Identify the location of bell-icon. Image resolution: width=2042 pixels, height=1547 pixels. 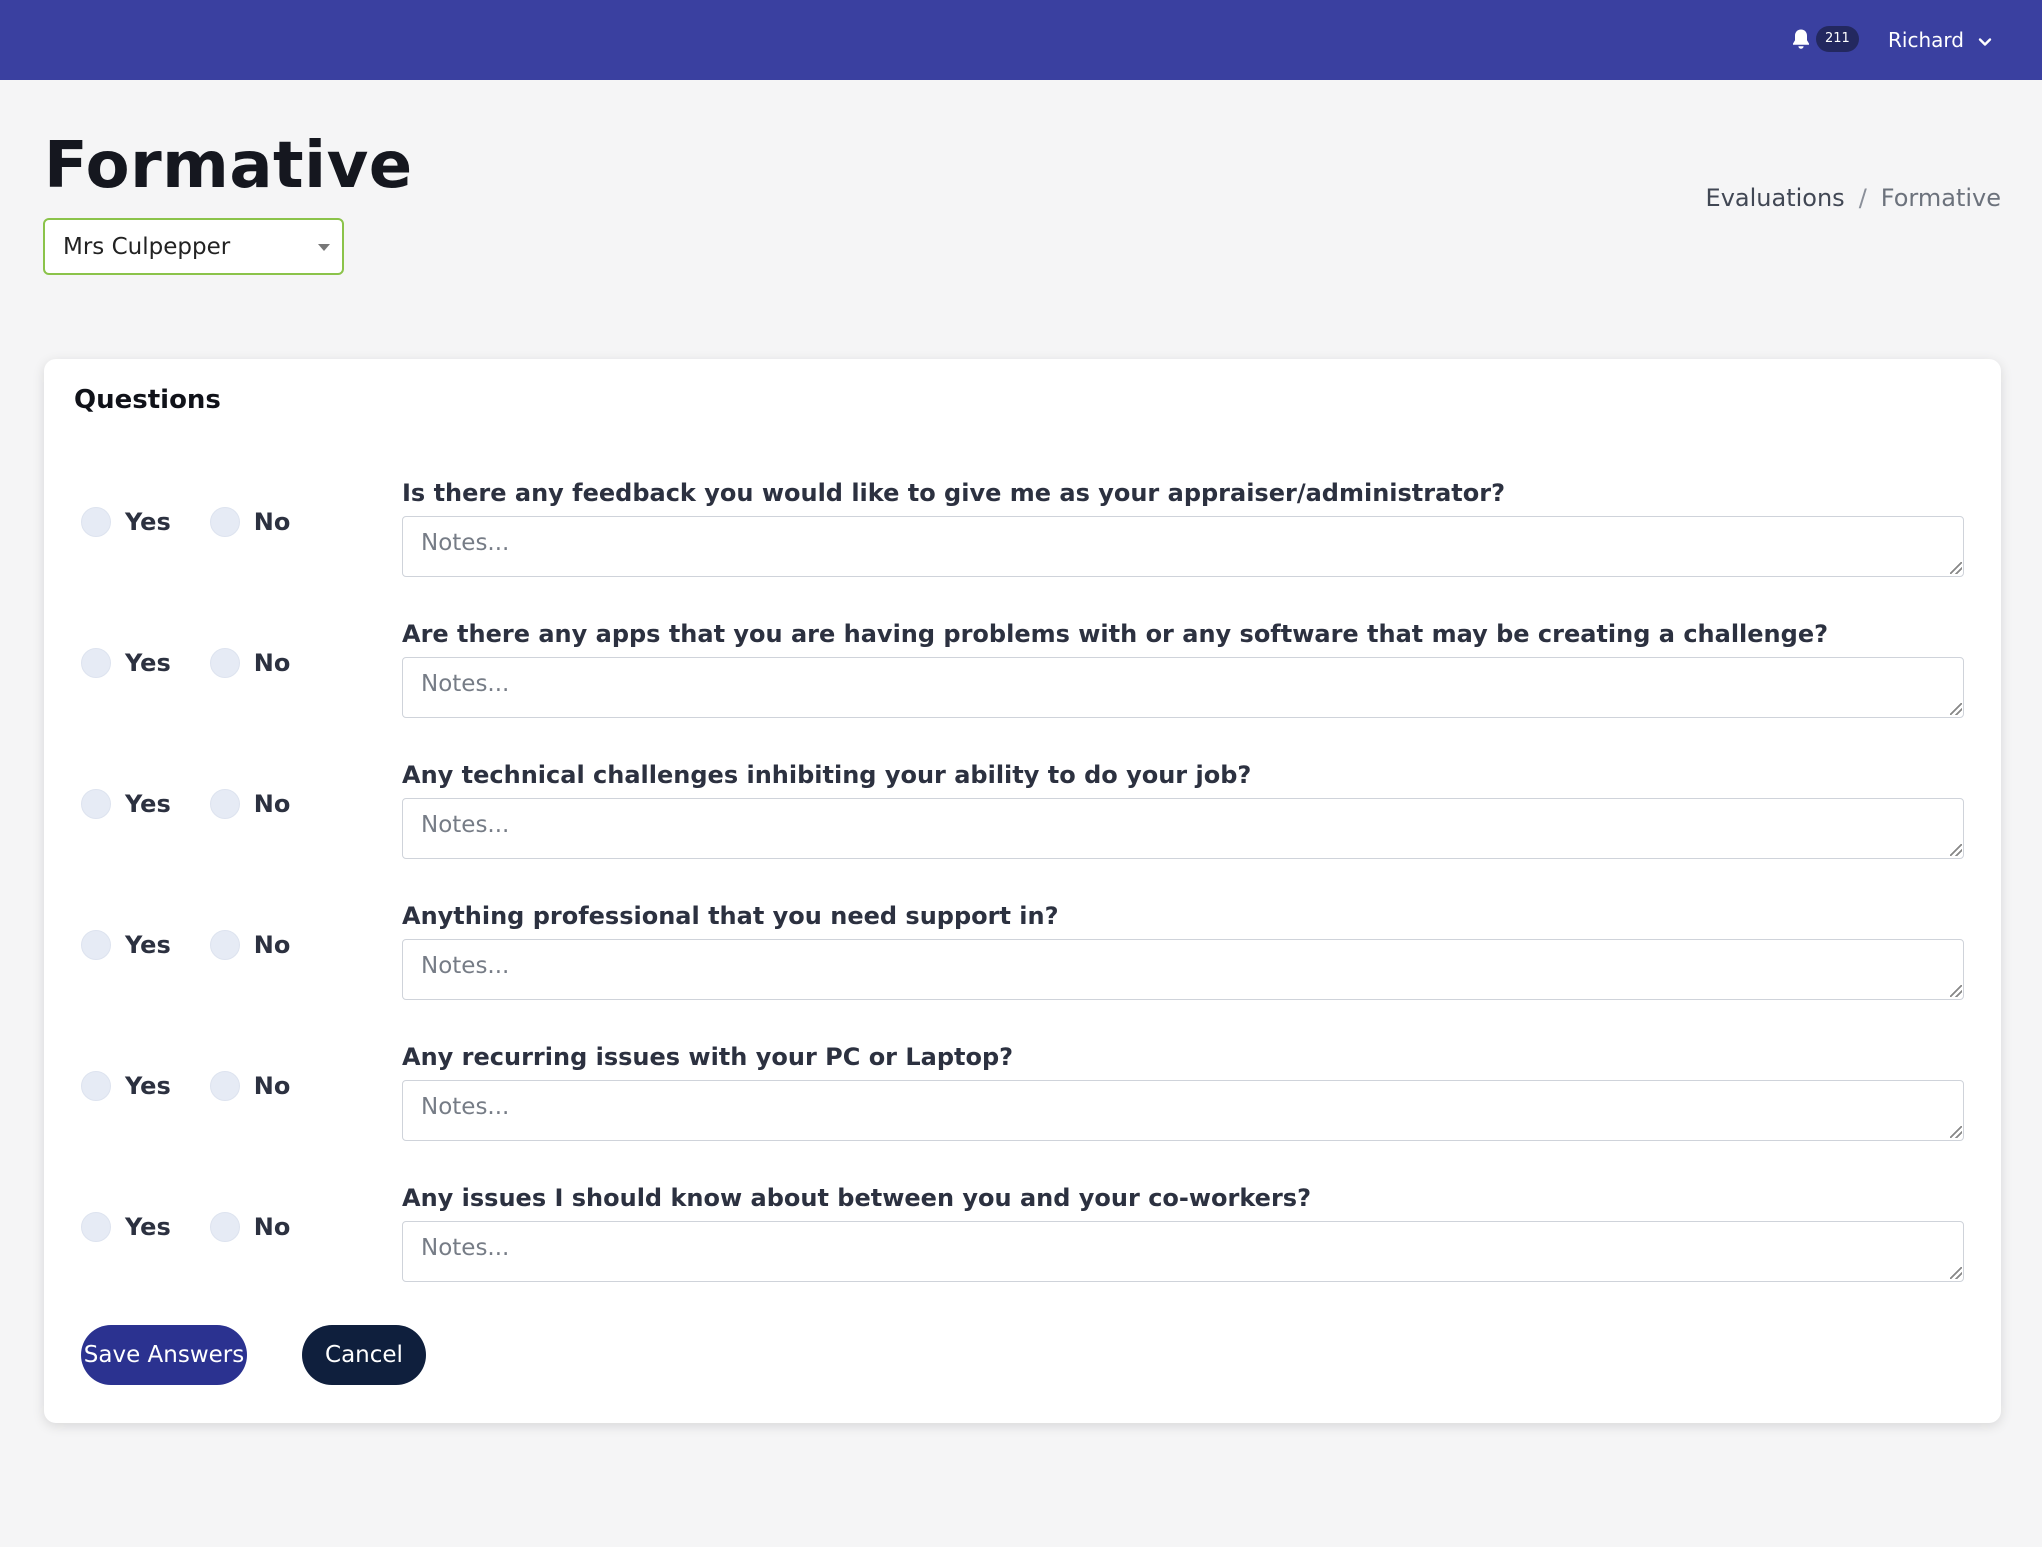
(1801, 39).